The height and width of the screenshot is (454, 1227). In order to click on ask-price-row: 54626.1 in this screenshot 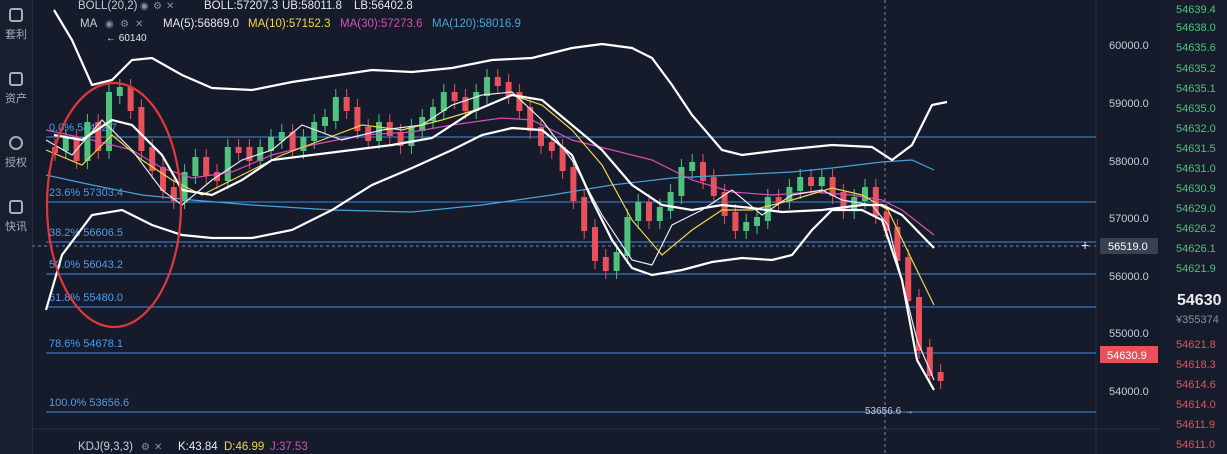, I will do `click(1196, 249)`.